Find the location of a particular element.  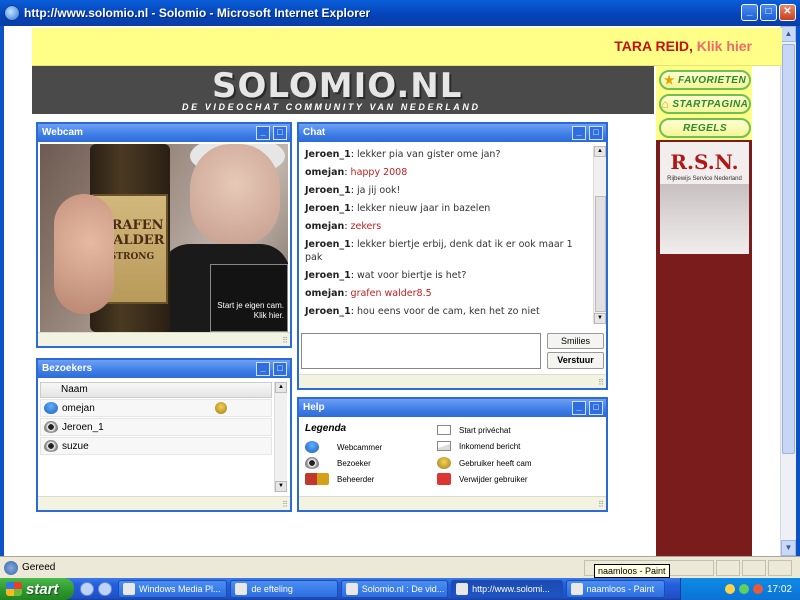

chat-scrollbar: ▲ ▼ is located at coordinates (599, 235).